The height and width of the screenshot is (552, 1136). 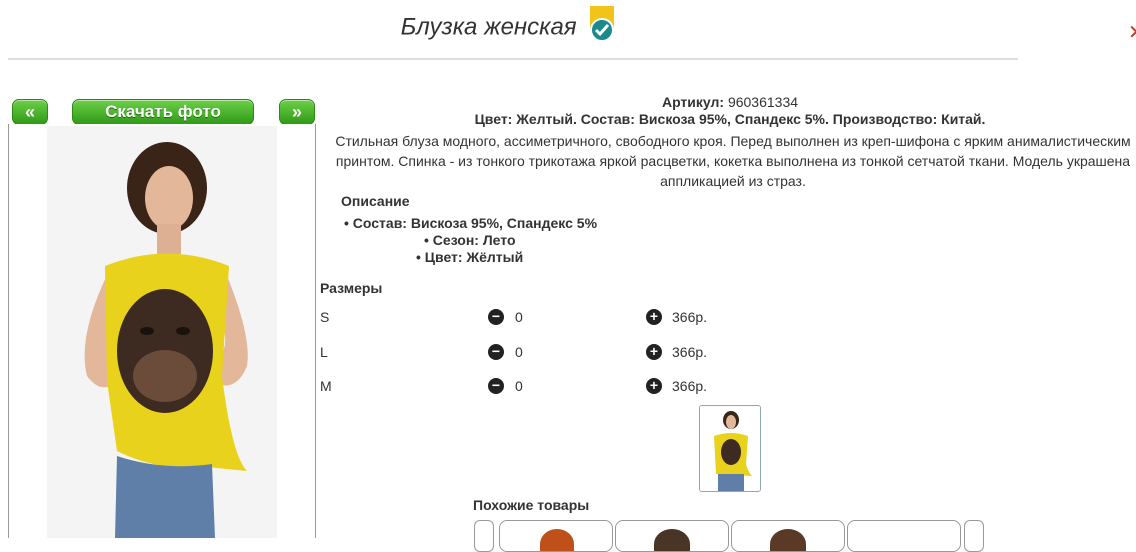 What do you see at coordinates (602, 24) in the screenshot?
I see `verified-badge-icon` at bounding box center [602, 24].